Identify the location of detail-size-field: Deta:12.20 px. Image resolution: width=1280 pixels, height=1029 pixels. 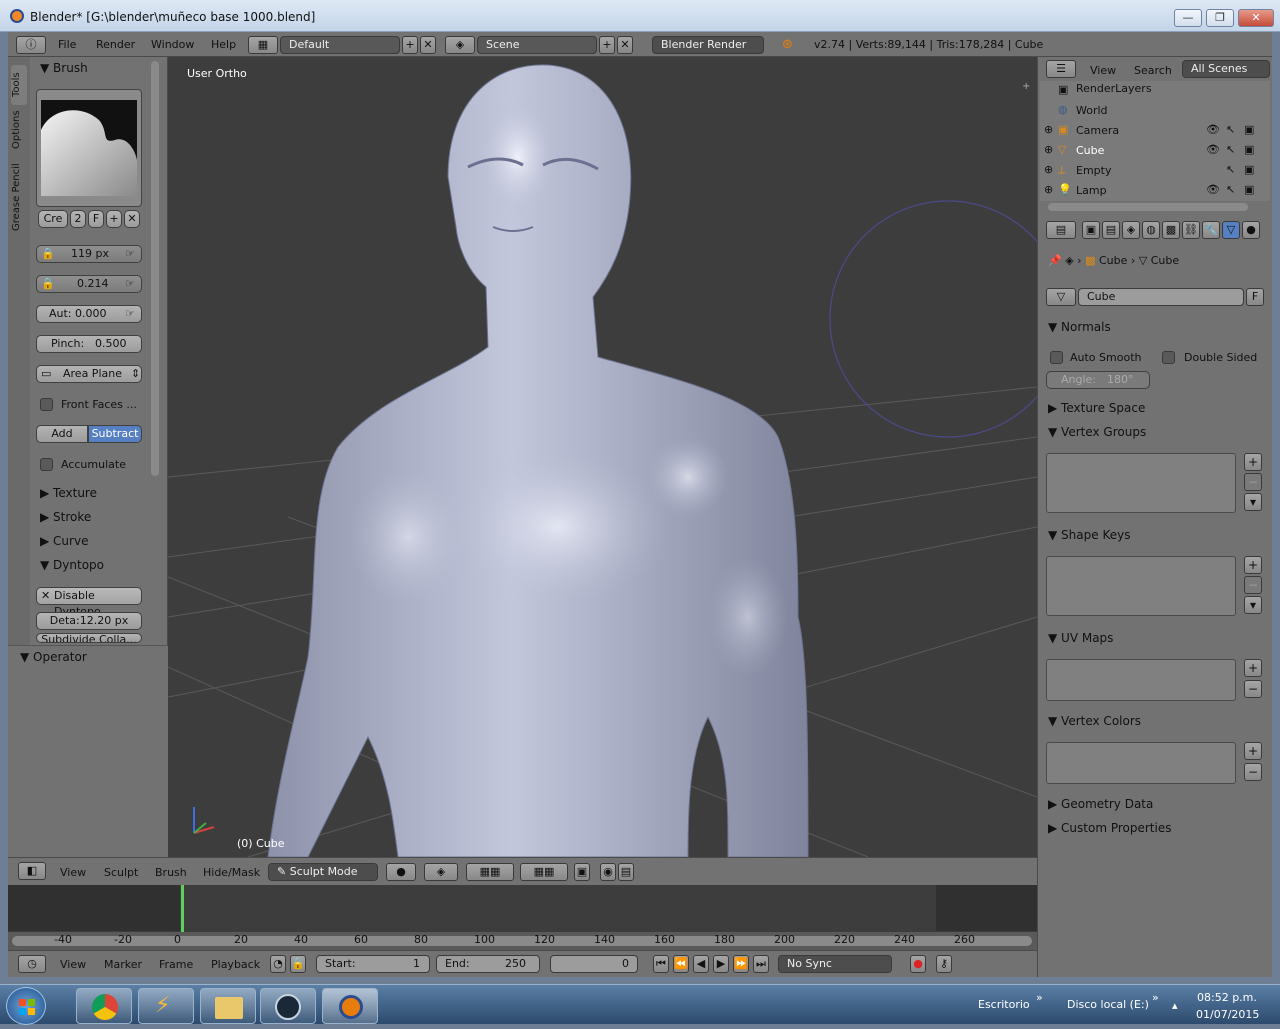
(89, 621).